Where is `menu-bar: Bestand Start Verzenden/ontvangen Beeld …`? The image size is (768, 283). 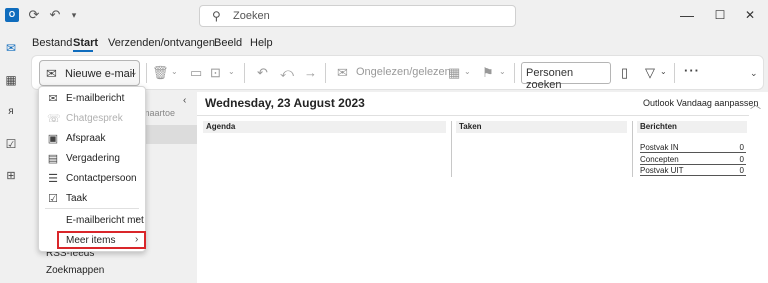
menu-bar: Bestand Start Verzenden/ontvangen Beeld … is located at coordinates (395, 43).